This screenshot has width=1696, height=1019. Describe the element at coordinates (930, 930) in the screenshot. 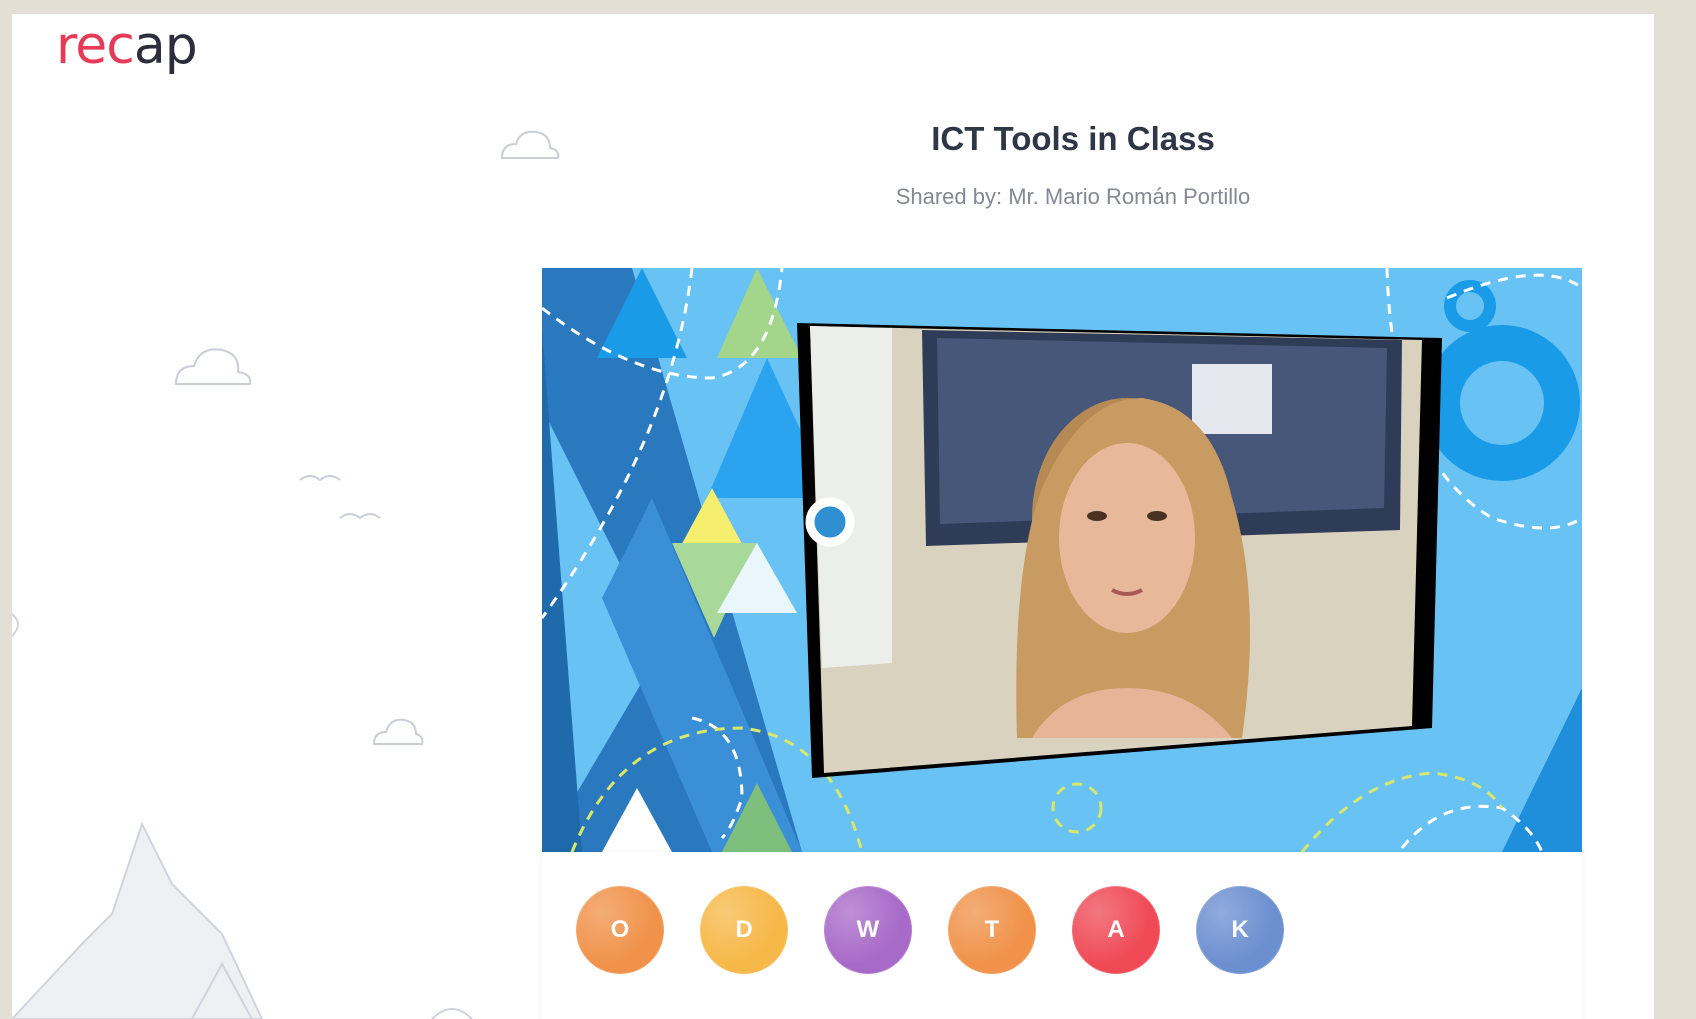

I see `participant-avatars: ODWTAK` at that location.